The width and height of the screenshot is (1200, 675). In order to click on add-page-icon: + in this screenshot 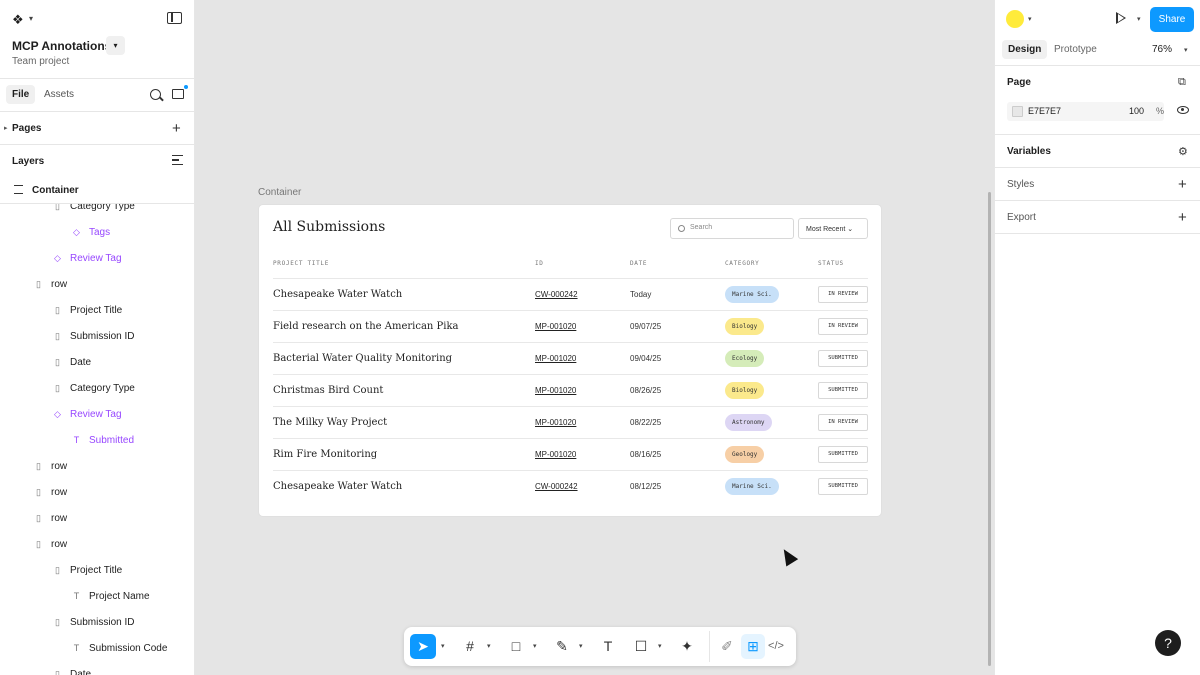, I will do `click(176, 128)`.